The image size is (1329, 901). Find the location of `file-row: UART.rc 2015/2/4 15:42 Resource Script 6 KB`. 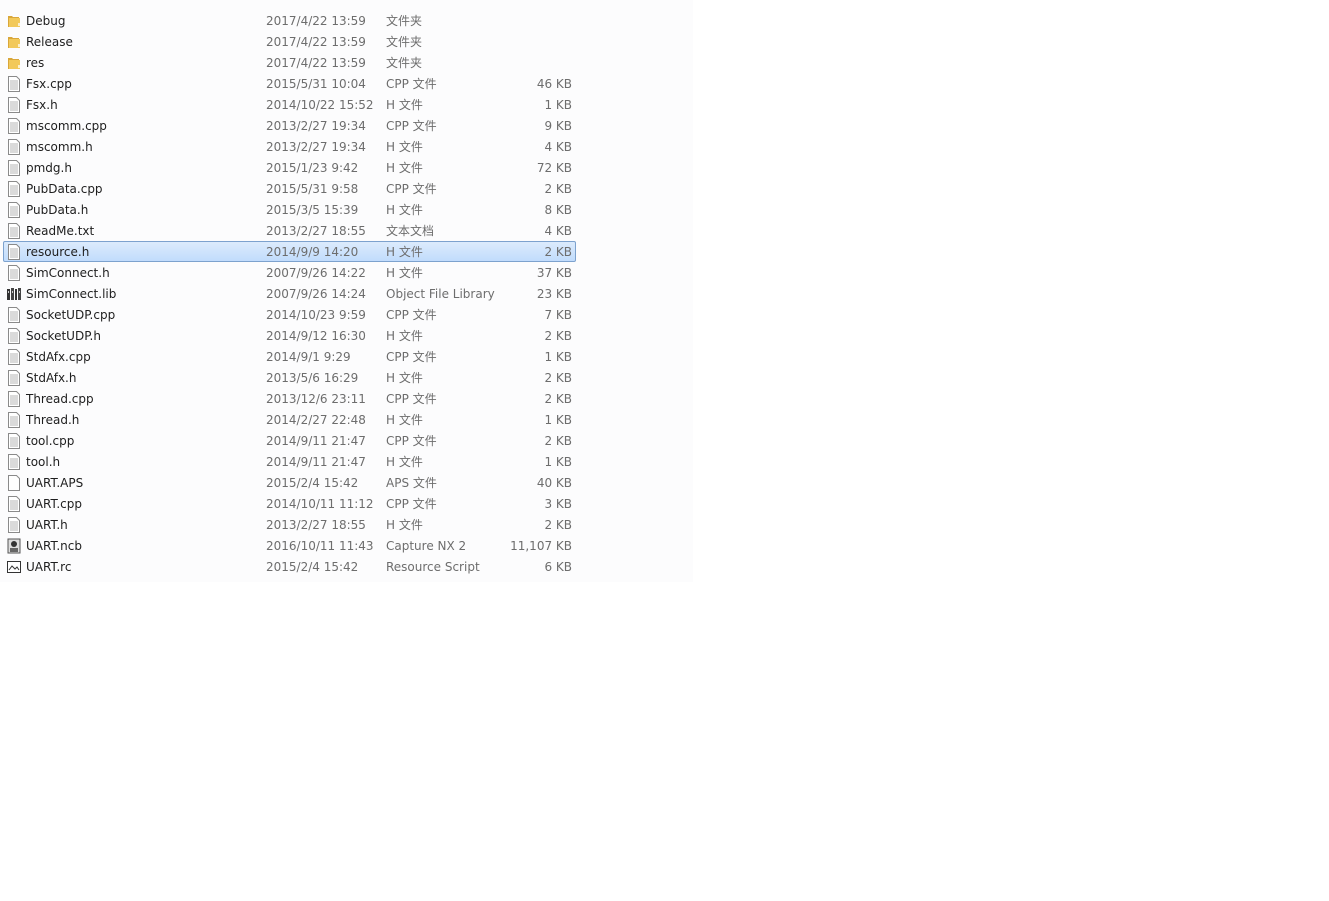

file-row: UART.rc 2015/2/4 15:42 Resource Script 6 KB is located at coordinates (289, 566).